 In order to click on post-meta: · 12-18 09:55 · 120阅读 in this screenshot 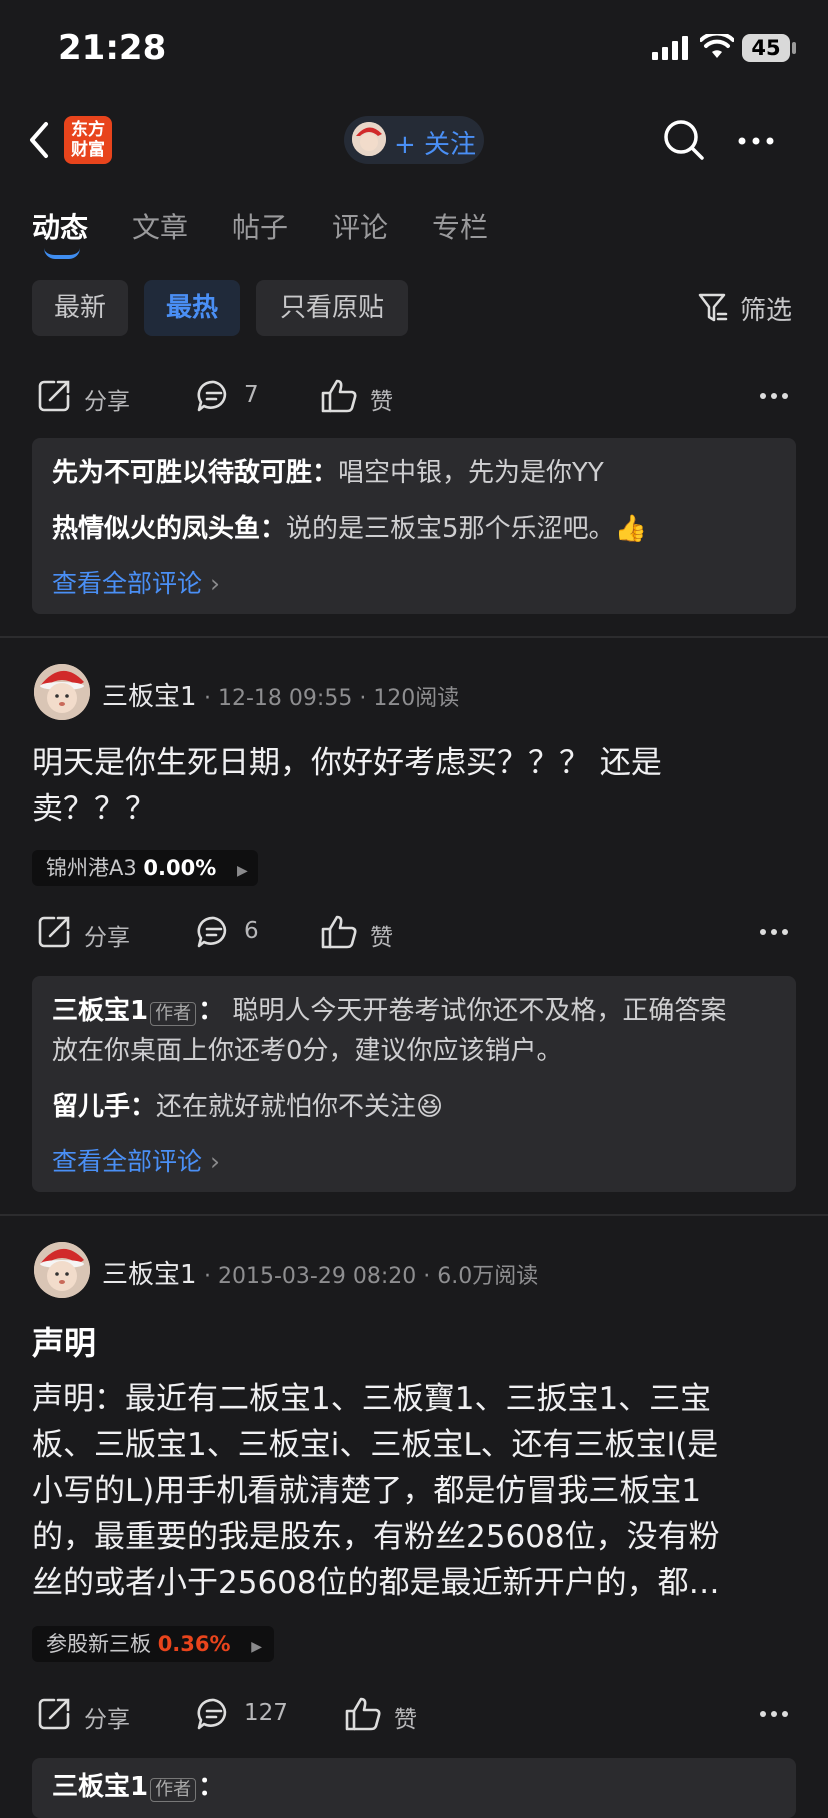, I will do `click(331, 696)`.